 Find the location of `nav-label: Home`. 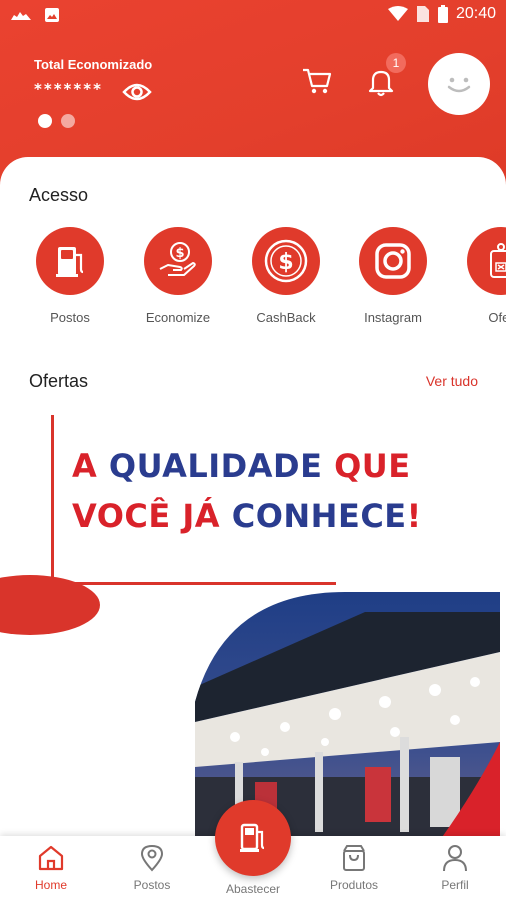

nav-label: Home is located at coordinates (50, 885).